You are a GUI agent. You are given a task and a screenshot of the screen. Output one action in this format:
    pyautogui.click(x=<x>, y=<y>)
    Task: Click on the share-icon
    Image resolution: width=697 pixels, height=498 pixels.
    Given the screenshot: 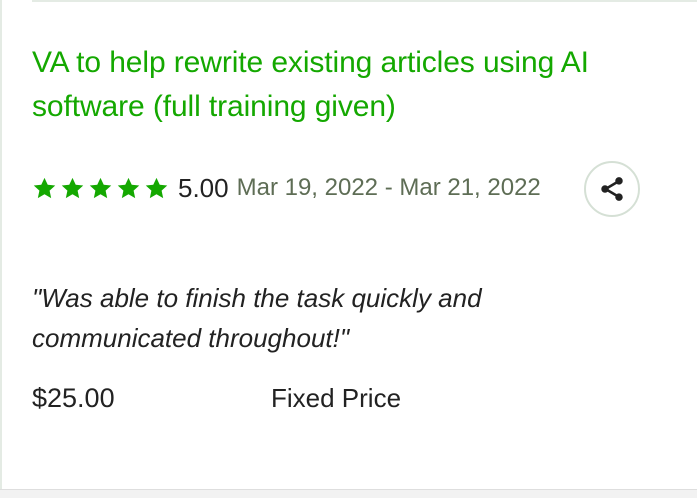 What is the action you would take?
    pyautogui.click(x=612, y=189)
    